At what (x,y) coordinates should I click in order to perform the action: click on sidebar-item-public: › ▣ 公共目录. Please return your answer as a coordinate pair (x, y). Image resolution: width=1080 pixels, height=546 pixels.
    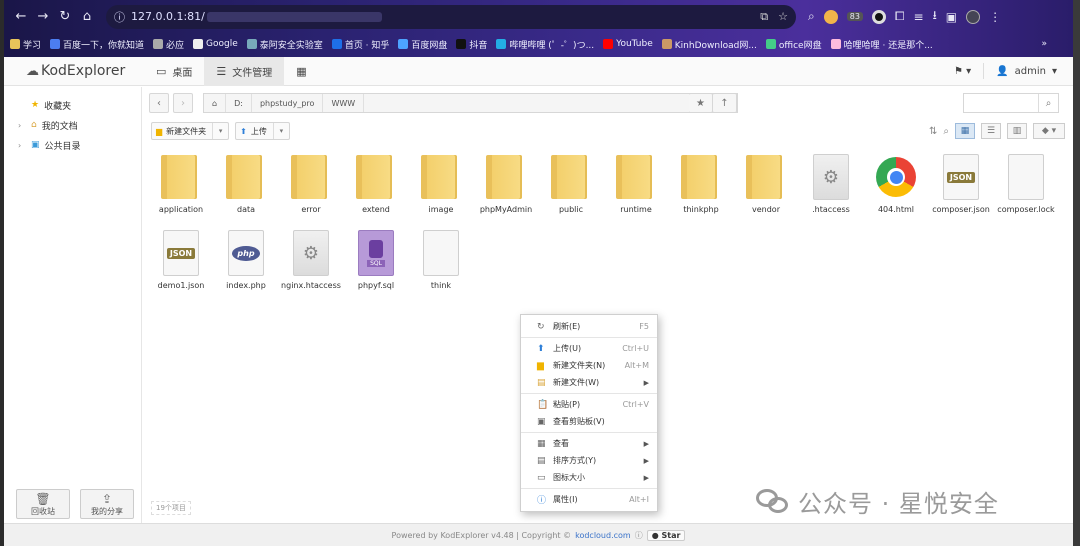
    Looking at the image, I should click on (72, 145).